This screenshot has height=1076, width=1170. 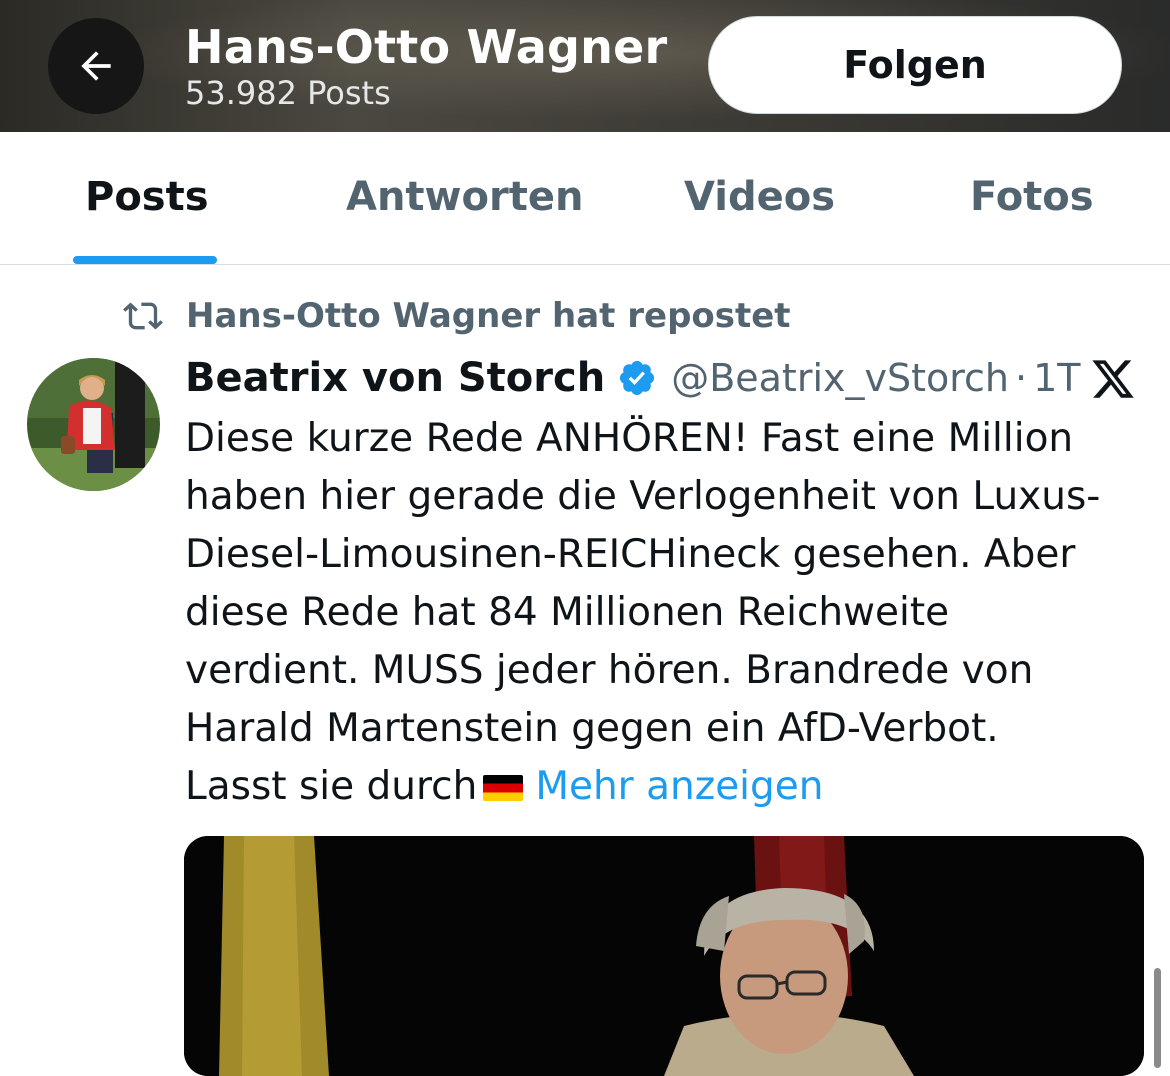 I want to click on active-tab-indicator, so click(x=145, y=260).